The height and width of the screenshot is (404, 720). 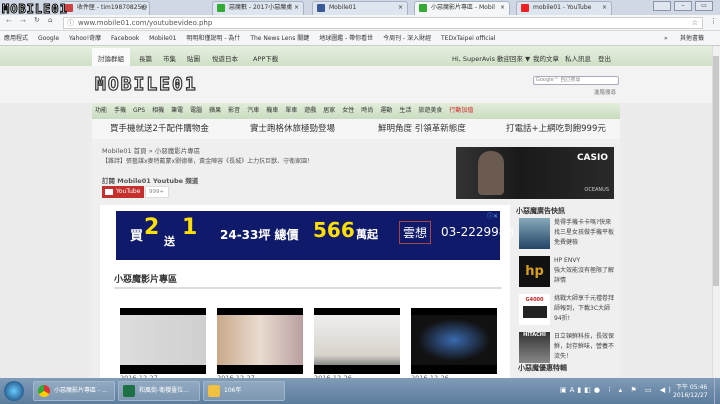 What do you see at coordinates (569, 311) in the screenshot?
I see `sidebar-ad: G4000 挑戰大師享千元禮卷拜師報到，下載3C大師94折!` at bounding box center [569, 311].